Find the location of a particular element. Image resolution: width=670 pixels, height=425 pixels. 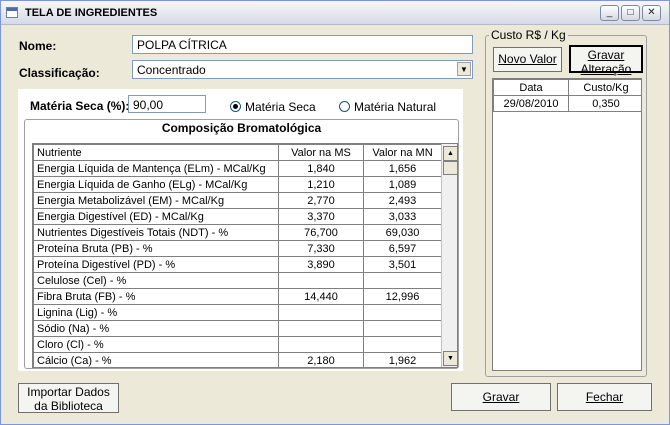

valor-ms-cell: 3,890 is located at coordinates (321, 264).